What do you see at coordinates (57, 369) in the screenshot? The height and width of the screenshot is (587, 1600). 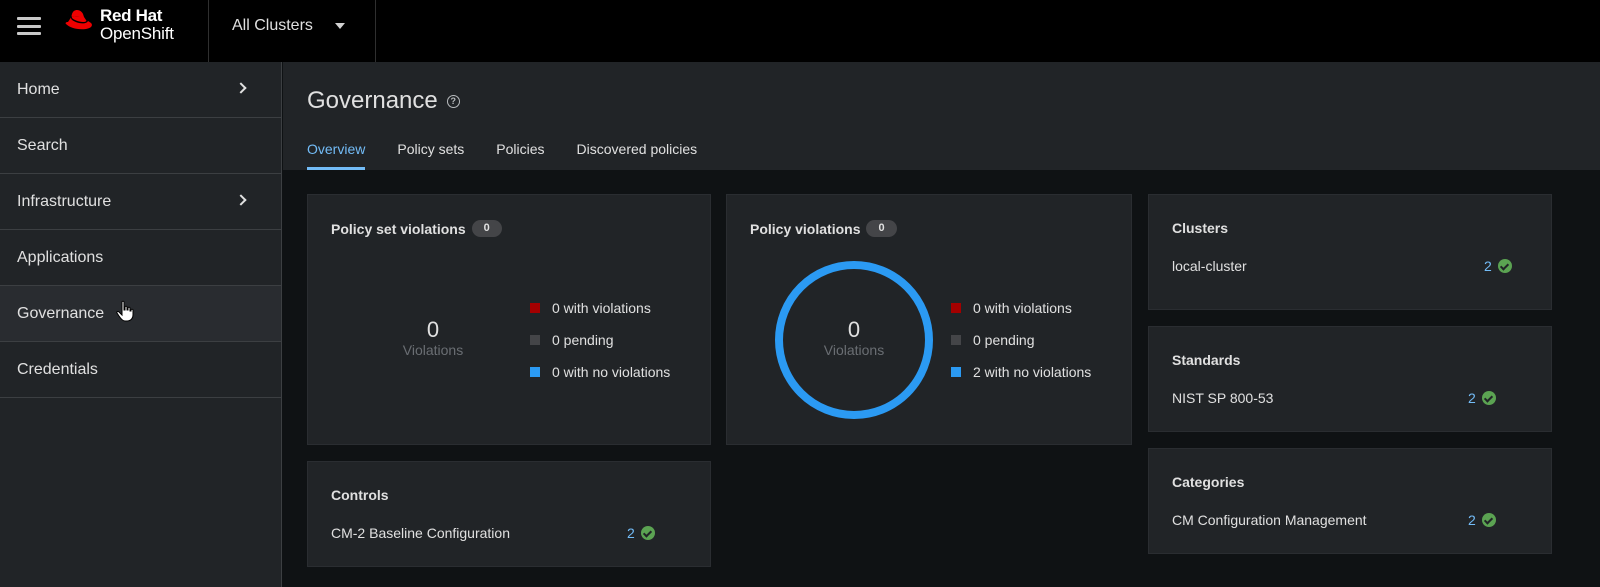 I see `sidebar-item-label: Credentials` at bounding box center [57, 369].